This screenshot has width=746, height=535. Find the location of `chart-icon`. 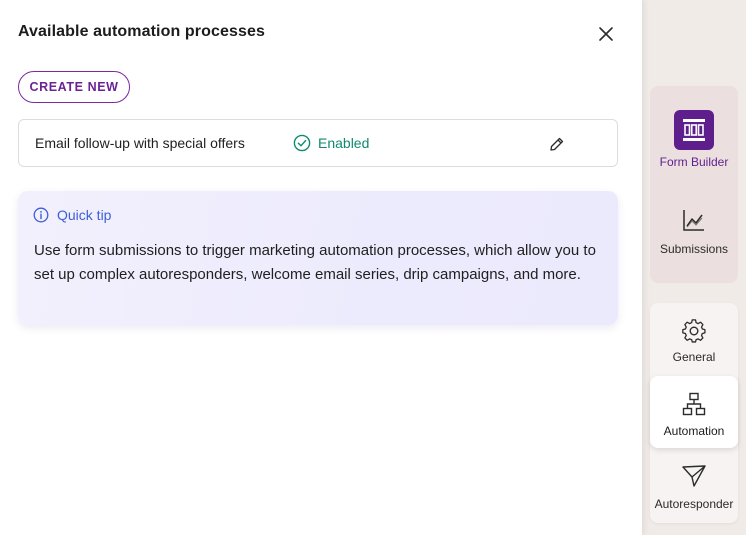

chart-icon is located at coordinates (693, 220).